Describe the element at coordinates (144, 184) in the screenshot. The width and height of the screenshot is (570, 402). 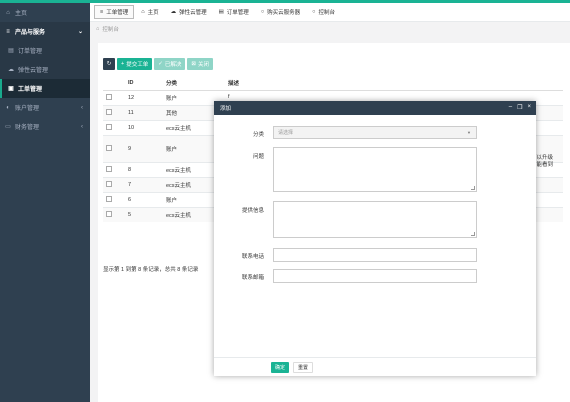
I see `row-id: 7` at that location.